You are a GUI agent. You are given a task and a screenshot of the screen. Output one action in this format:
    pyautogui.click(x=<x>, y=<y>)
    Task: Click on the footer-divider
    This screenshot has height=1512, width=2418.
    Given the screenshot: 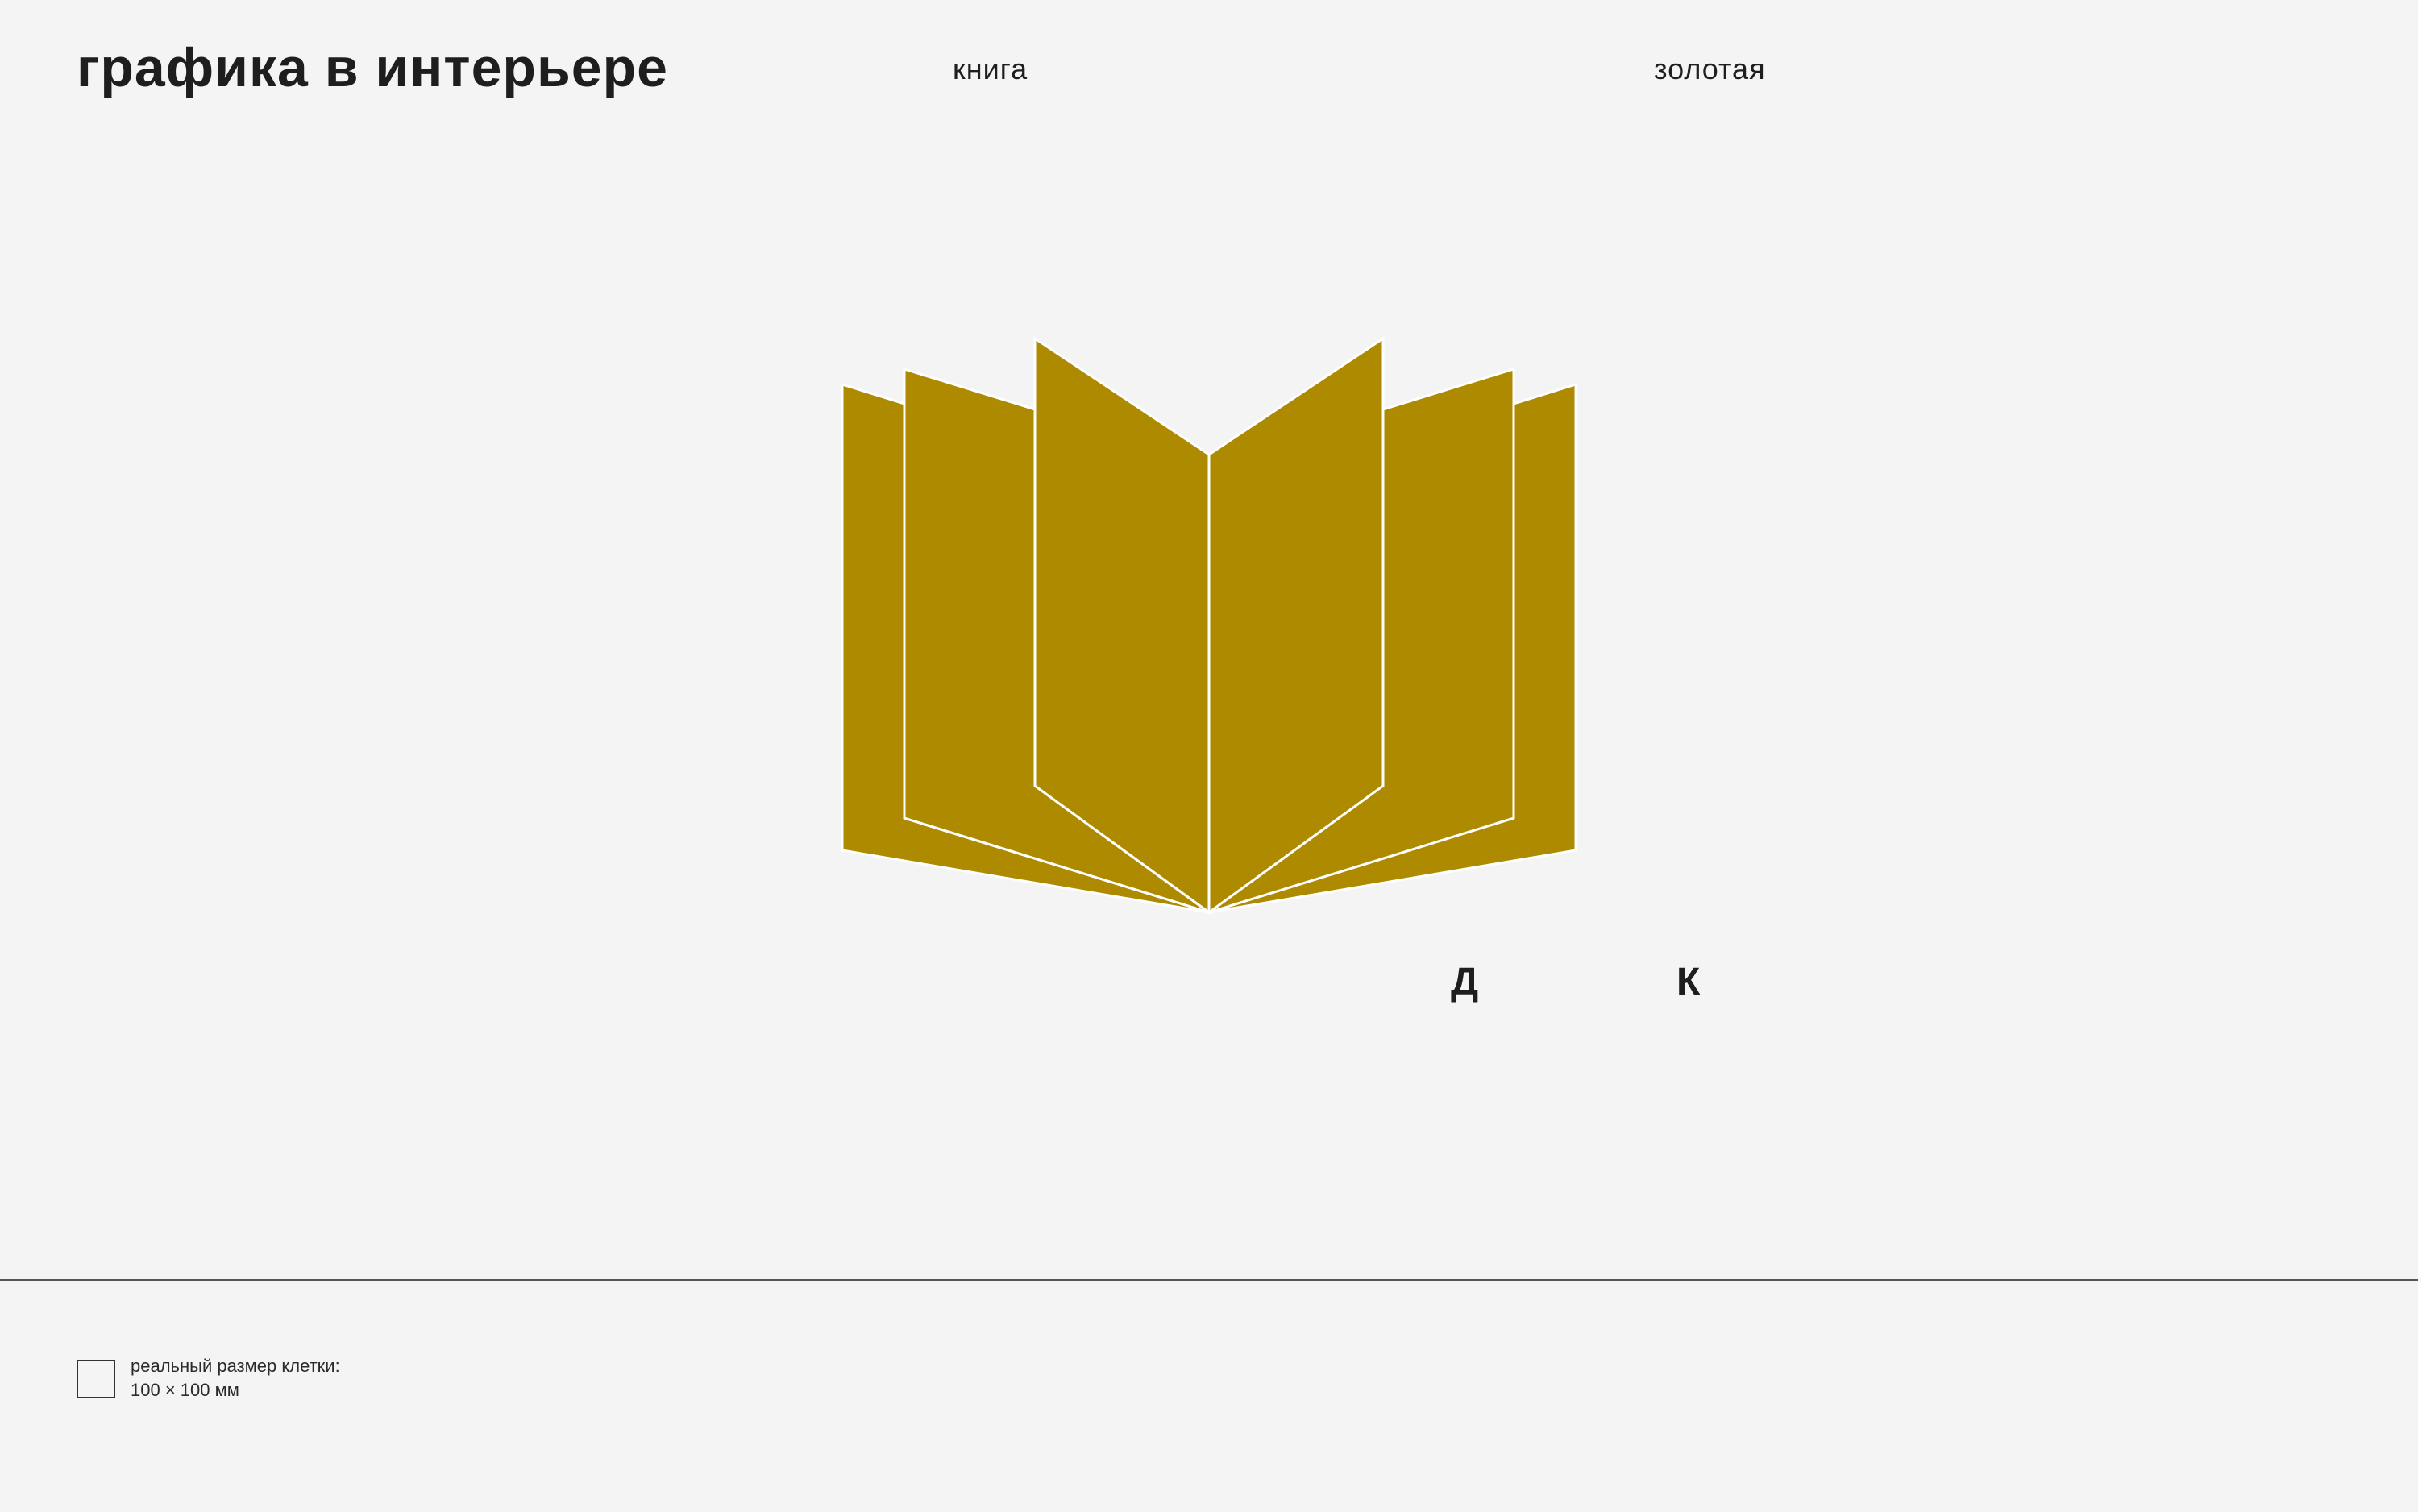 What is the action you would take?
    pyautogui.click(x=1209, y=1280)
    